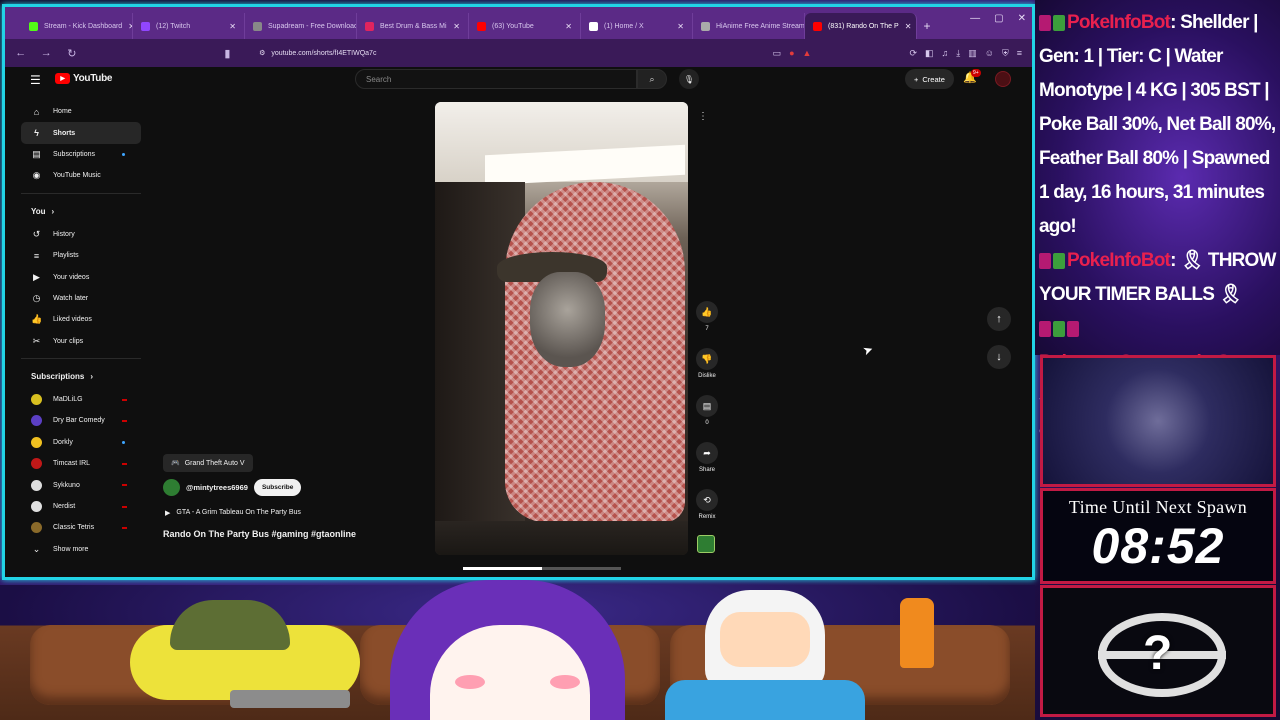  I want to click on browser-tab: Stream - Kick Dashboard✕, so click(77, 26).